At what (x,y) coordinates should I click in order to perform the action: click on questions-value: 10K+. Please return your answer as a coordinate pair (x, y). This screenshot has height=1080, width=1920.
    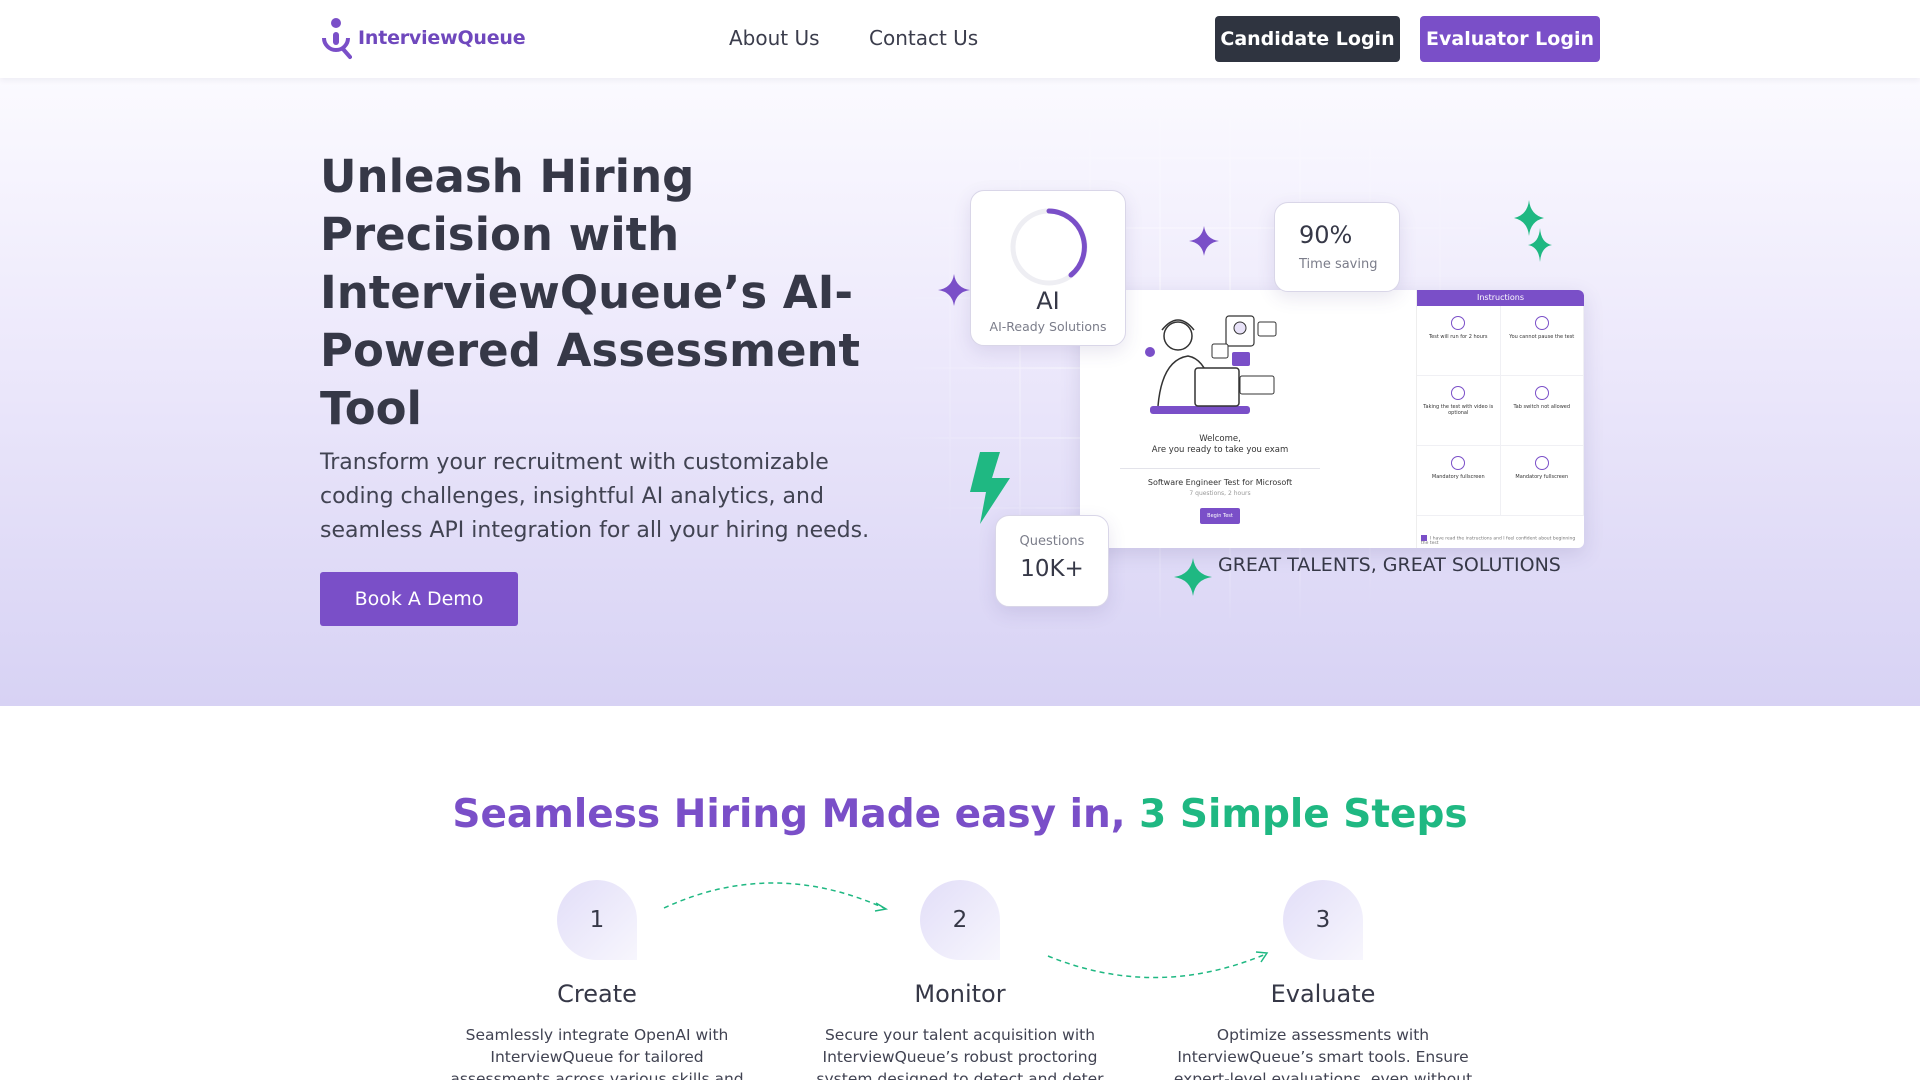
    Looking at the image, I should click on (1052, 569).